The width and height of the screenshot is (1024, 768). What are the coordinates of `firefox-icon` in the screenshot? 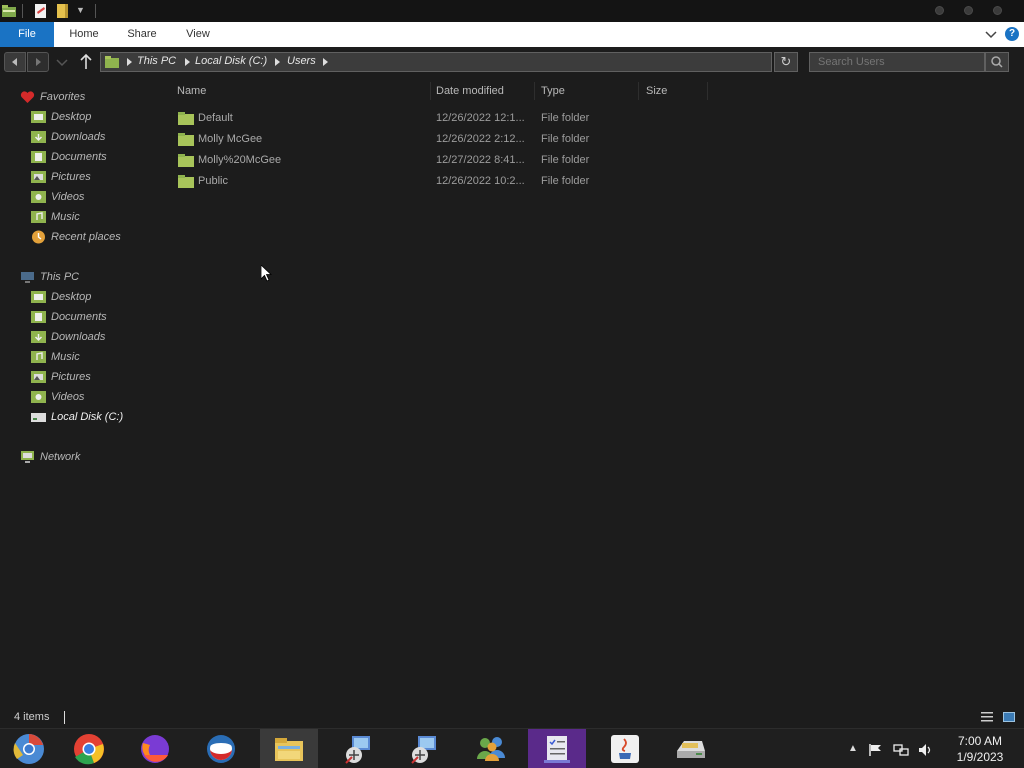 It's located at (155, 749).